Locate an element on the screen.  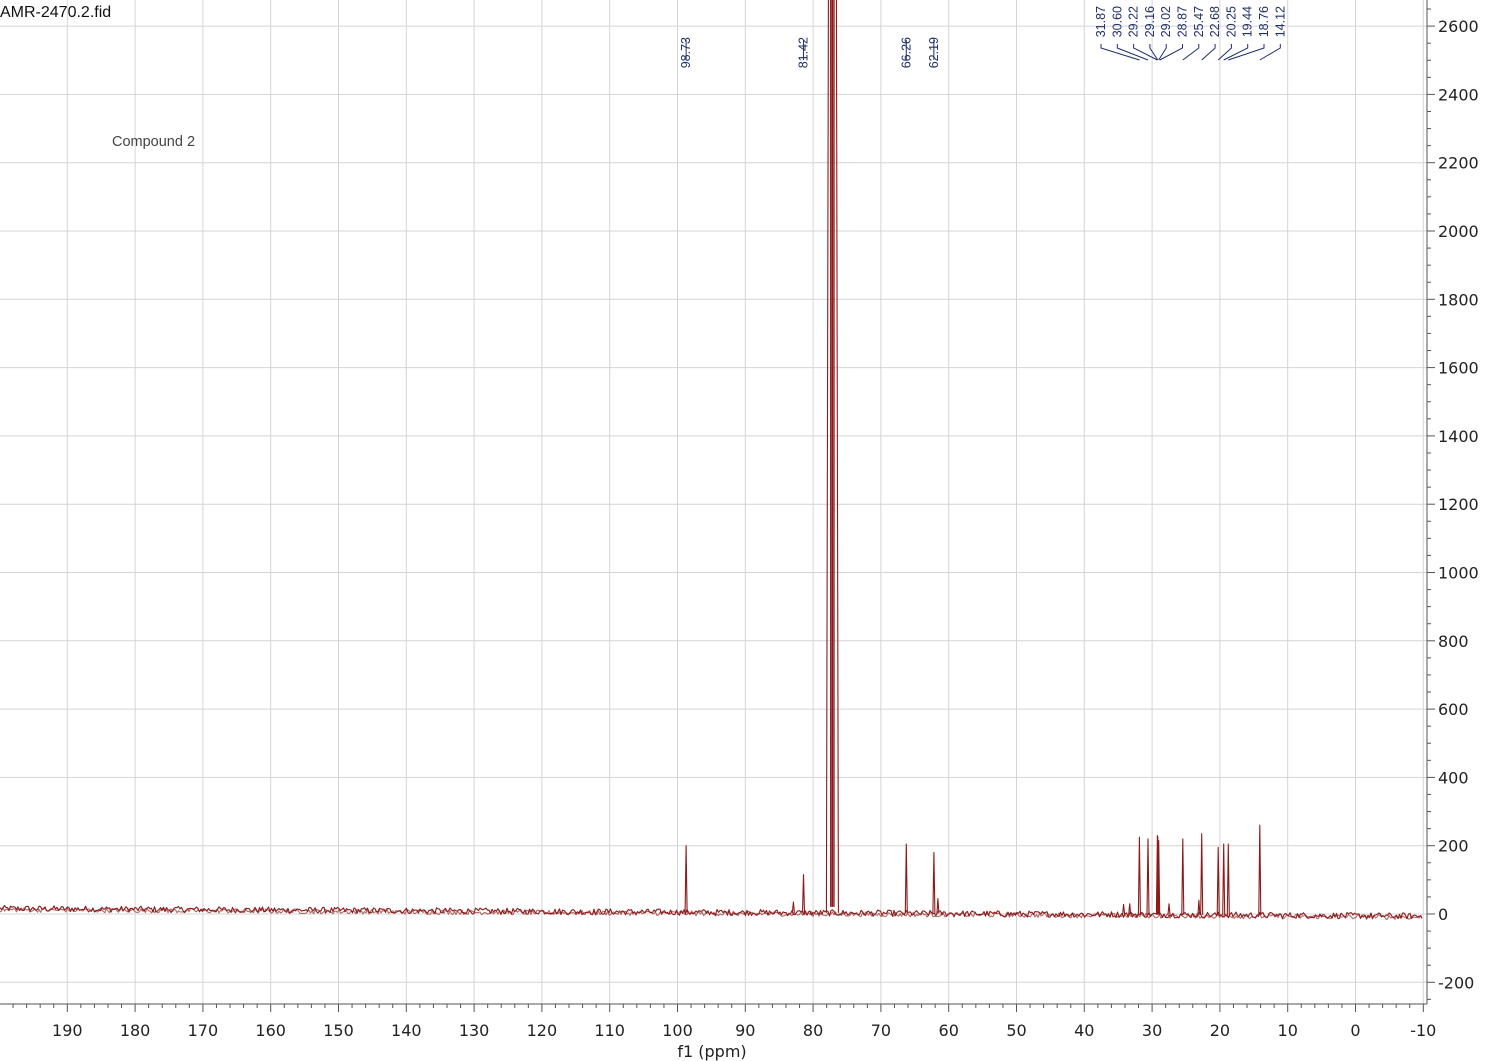
peak-group-label: 22.68 is located at coordinates (1215, 21).